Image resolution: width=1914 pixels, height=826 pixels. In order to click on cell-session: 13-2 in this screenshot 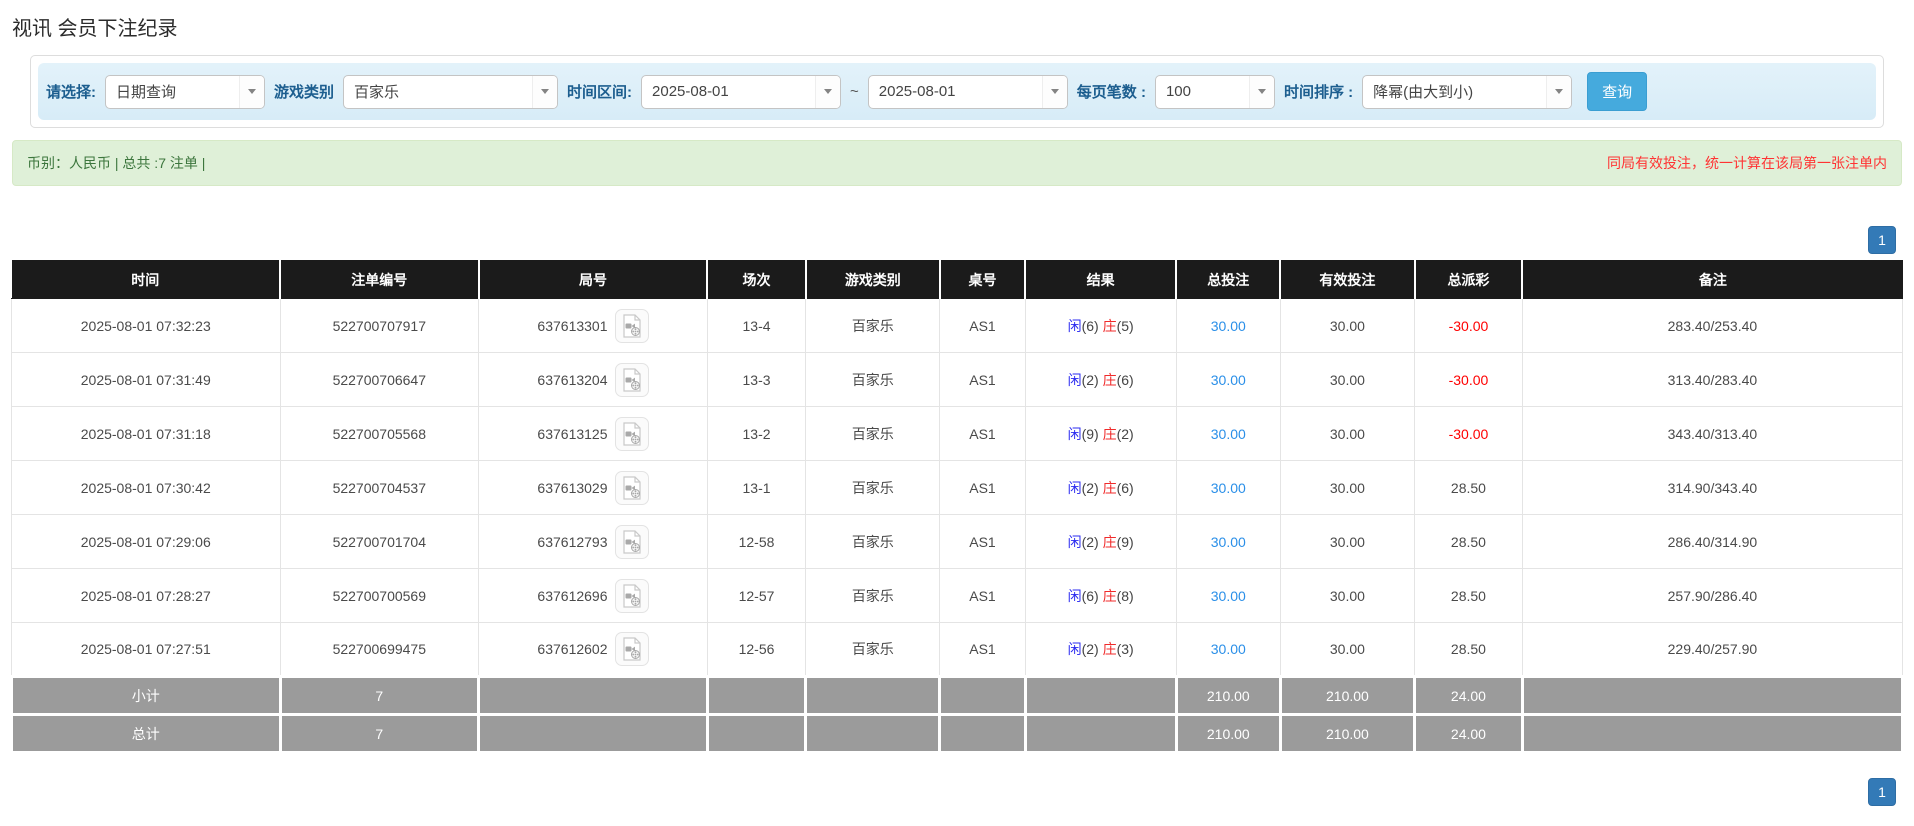, I will do `click(756, 433)`.